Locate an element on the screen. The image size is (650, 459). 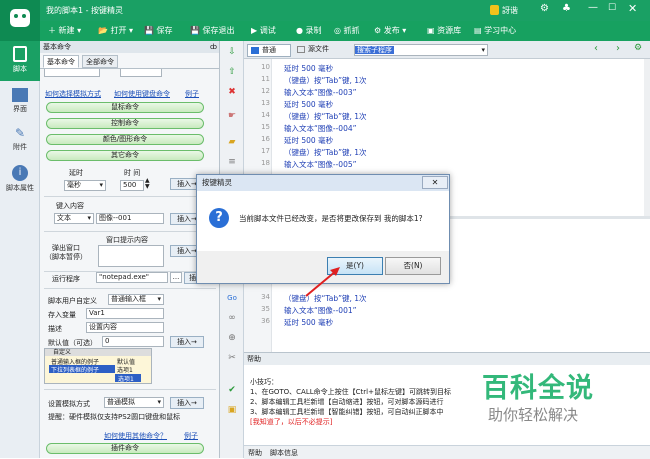
sidebar-item-attachment: ✎ 附件 is located at coordinates (20, 140).